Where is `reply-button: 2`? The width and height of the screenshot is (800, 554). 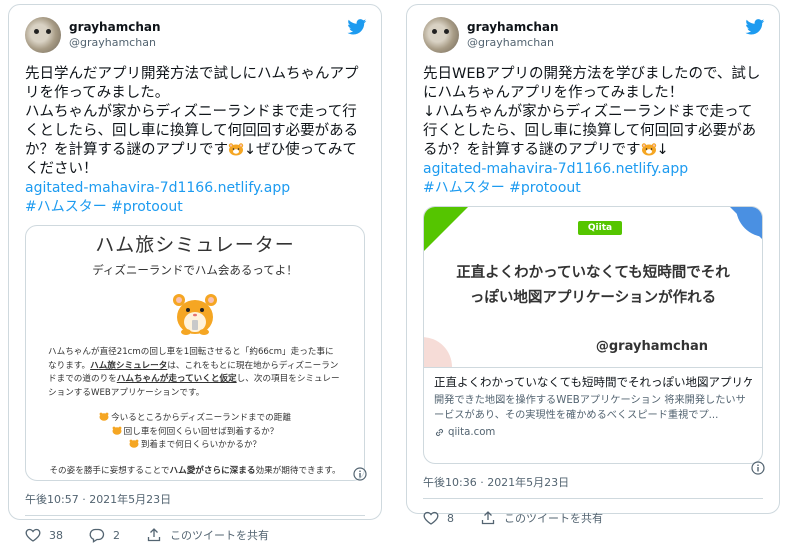 reply-button: 2 is located at coordinates (104, 535).